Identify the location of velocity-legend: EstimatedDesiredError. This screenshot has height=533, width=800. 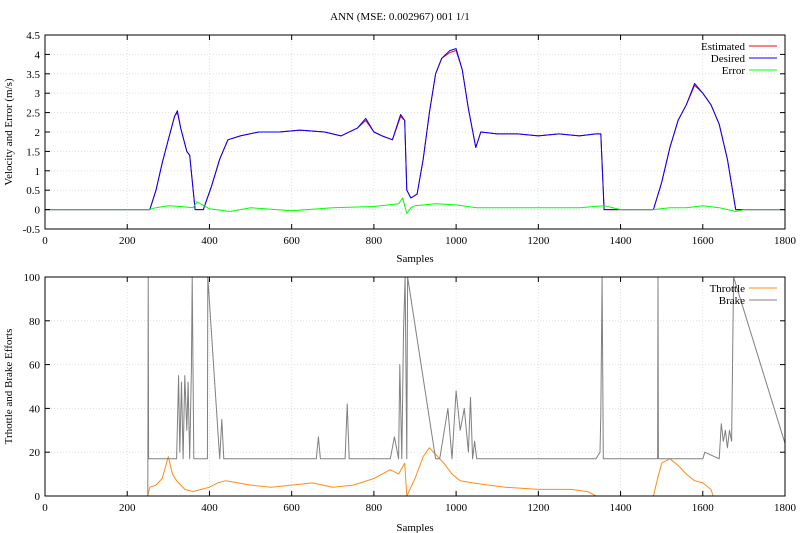
(739, 59).